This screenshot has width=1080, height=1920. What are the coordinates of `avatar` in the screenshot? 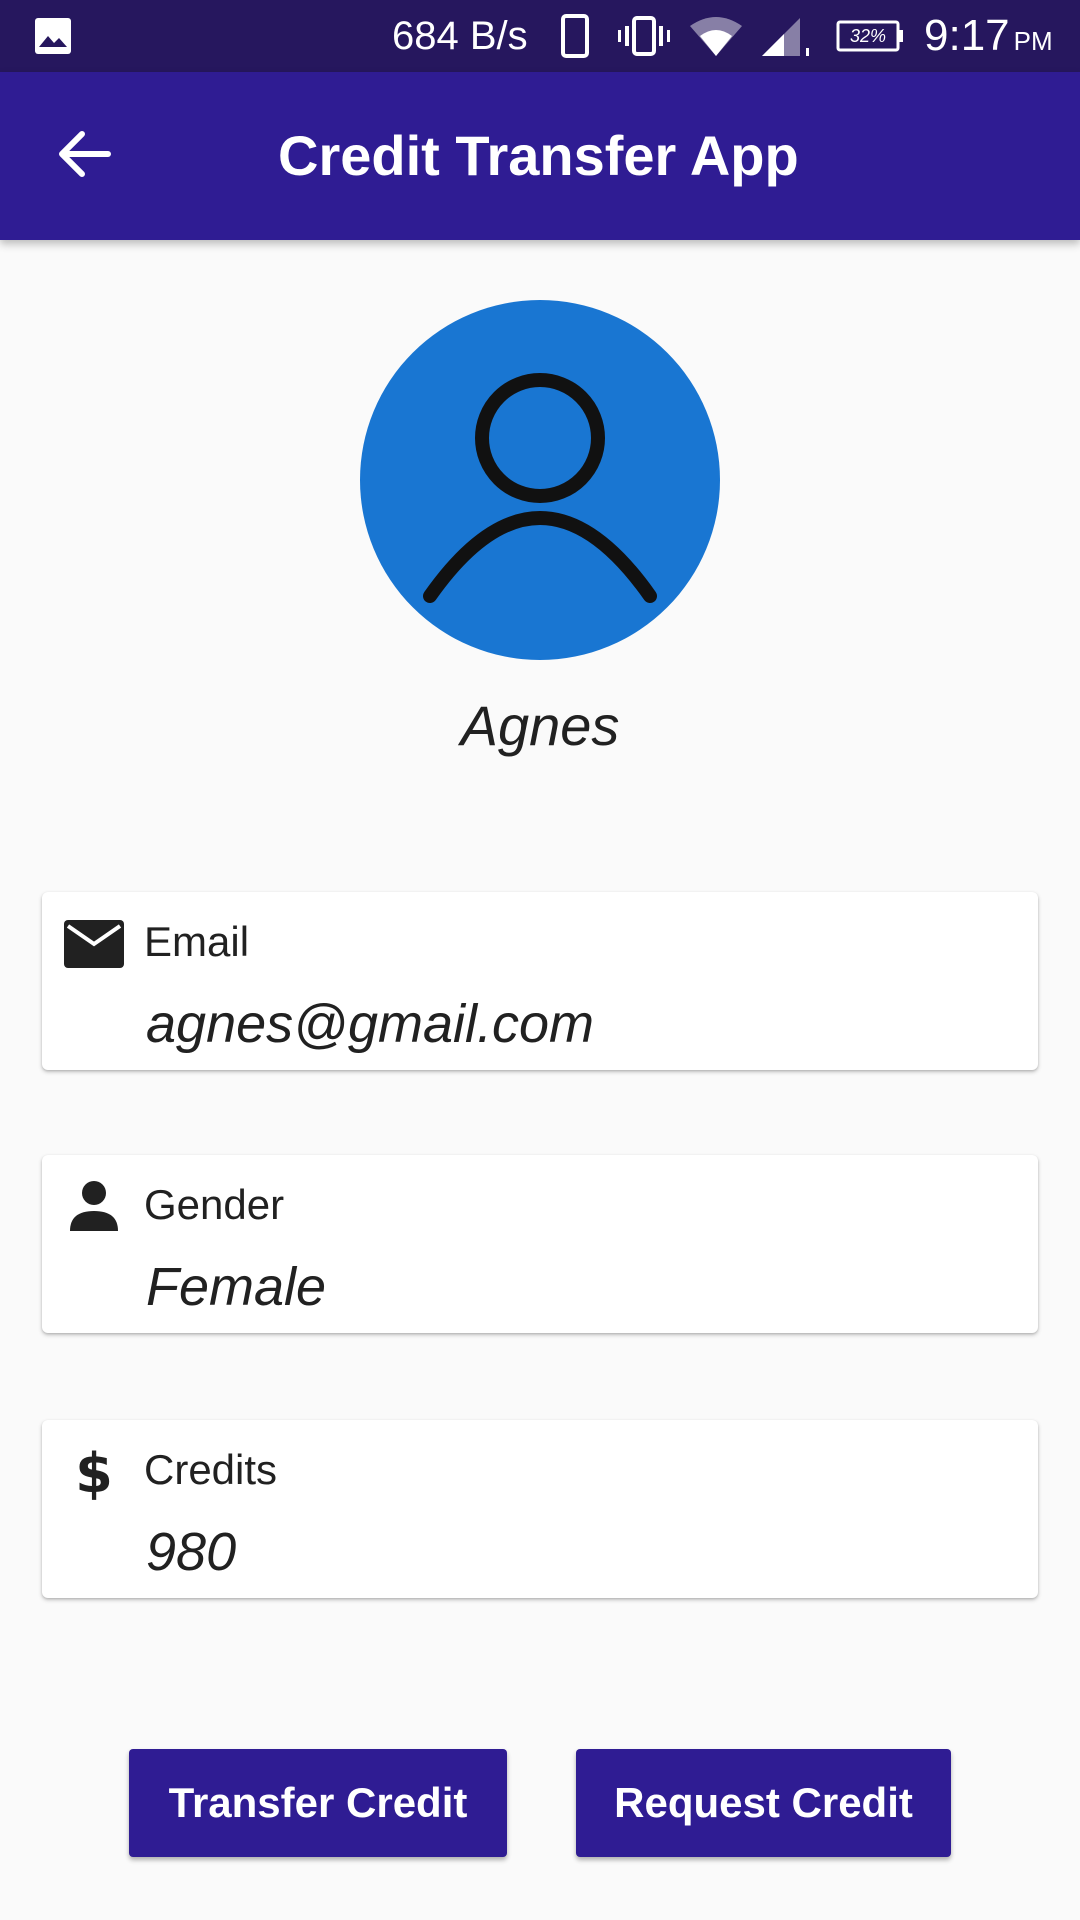 It's located at (540, 480).